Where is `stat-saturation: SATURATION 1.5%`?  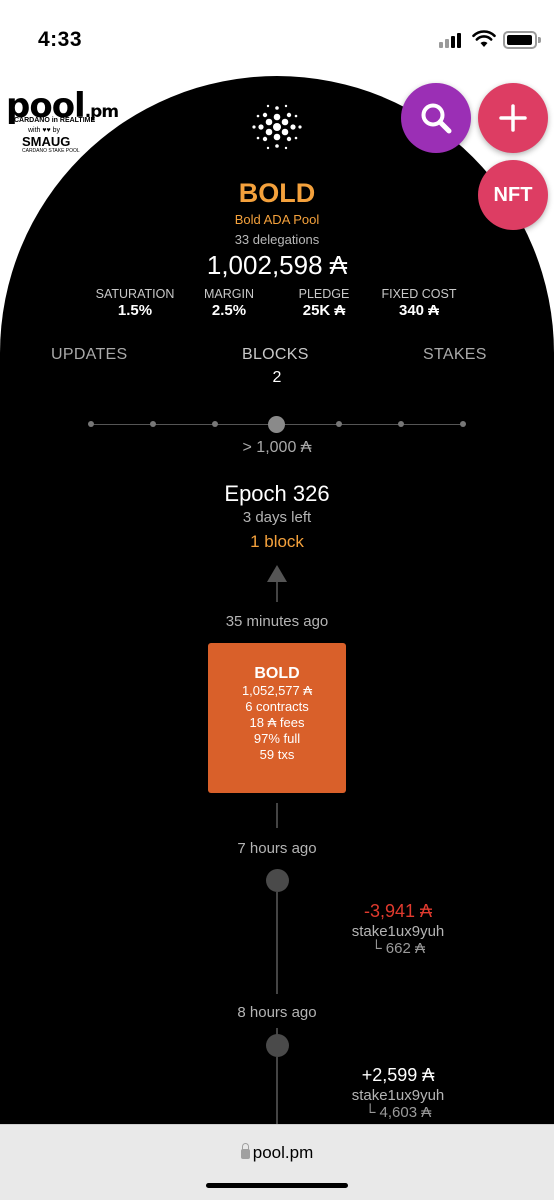
stat-saturation: SATURATION 1.5% is located at coordinates (135, 303).